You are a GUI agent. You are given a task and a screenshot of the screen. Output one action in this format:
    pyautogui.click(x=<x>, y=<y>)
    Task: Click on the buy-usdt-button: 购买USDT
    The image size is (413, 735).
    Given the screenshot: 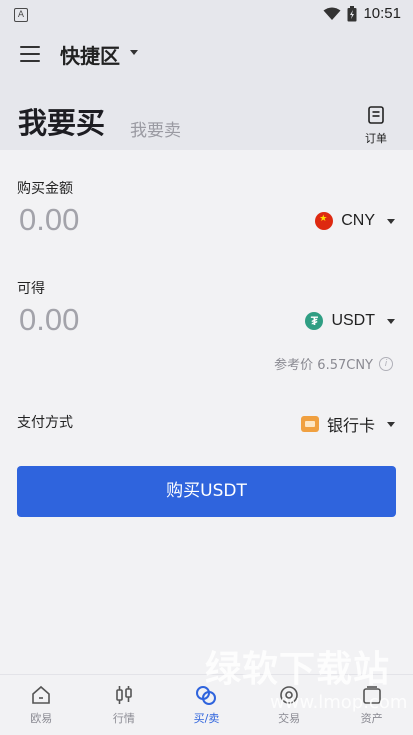 What is the action you would take?
    pyautogui.click(x=206, y=491)
    